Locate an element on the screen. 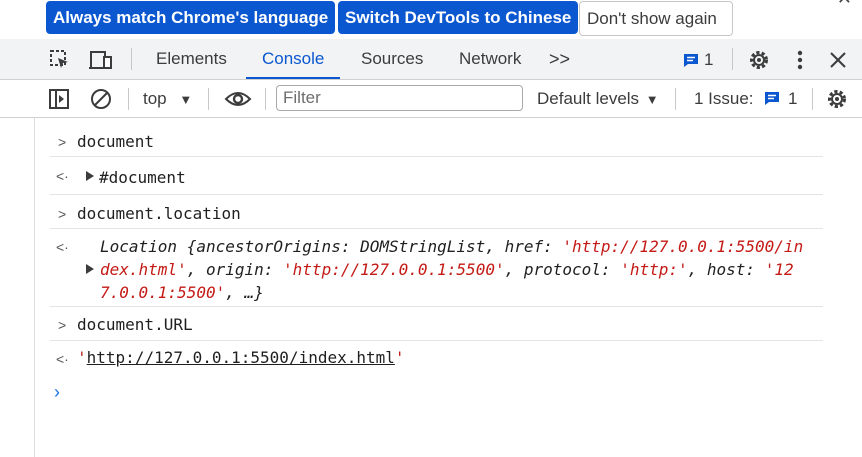  console-settings-gear-icon is located at coordinates (837, 99).